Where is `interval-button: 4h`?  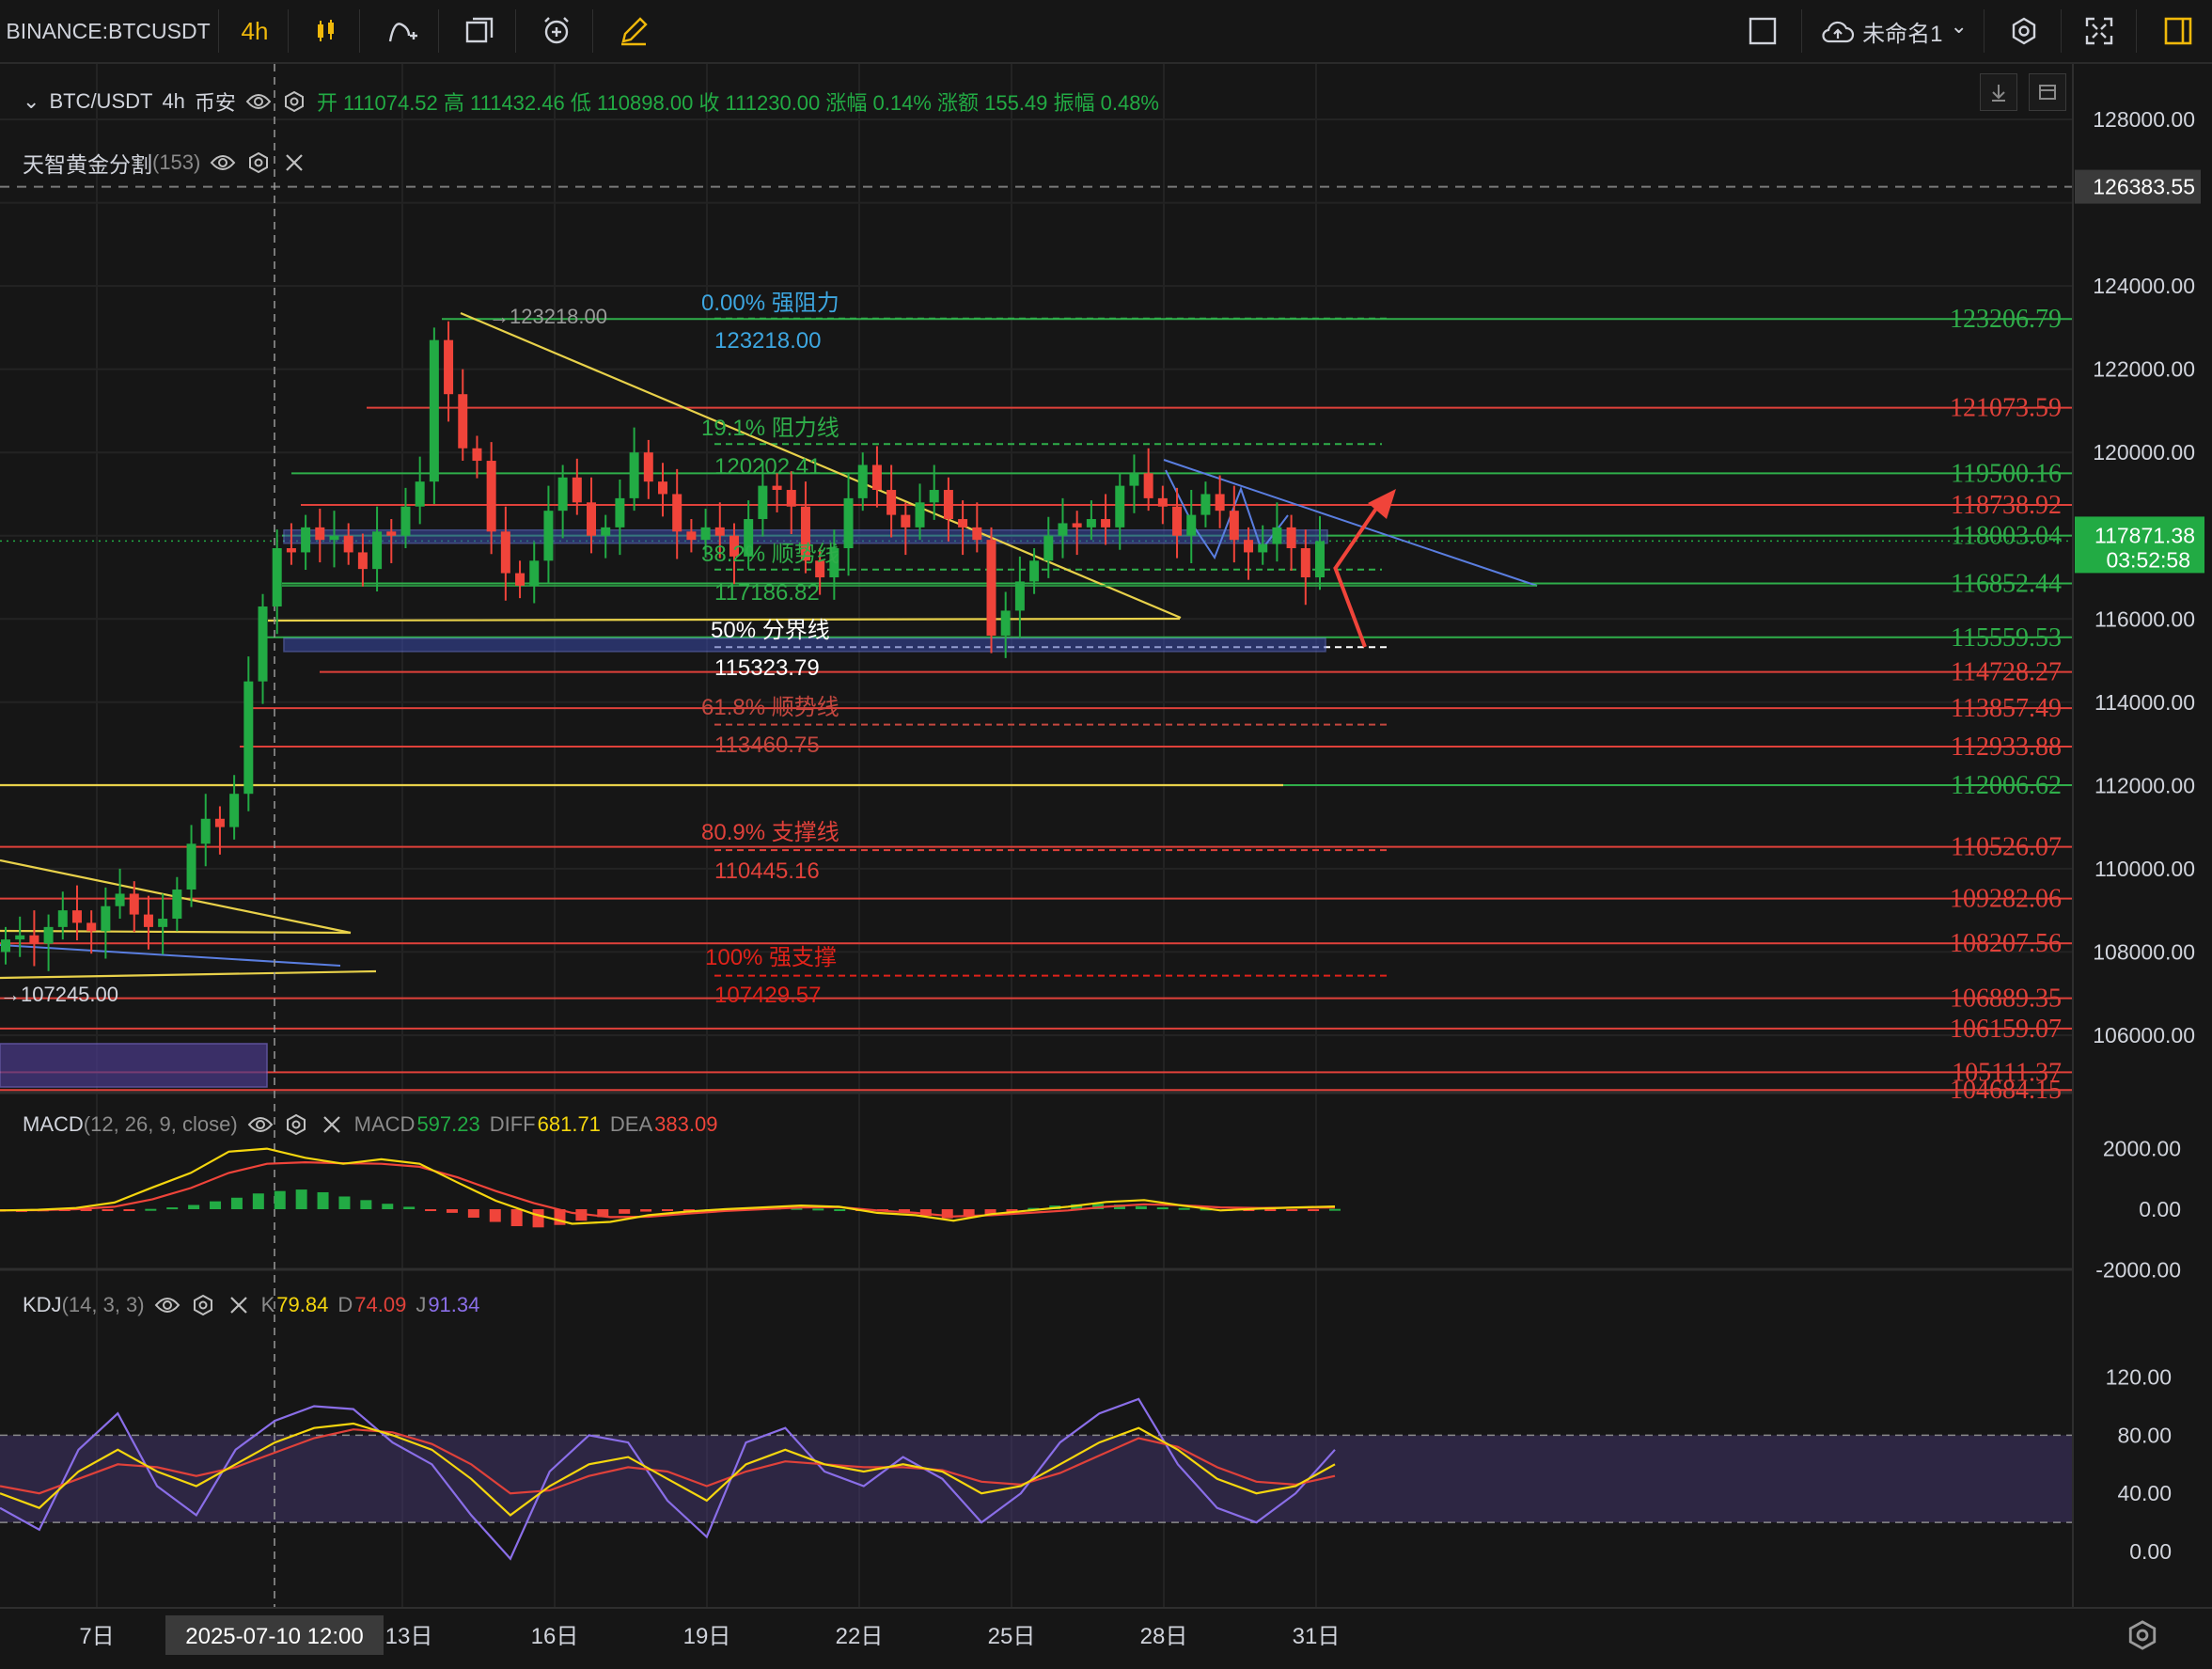 interval-button: 4h is located at coordinates (254, 31).